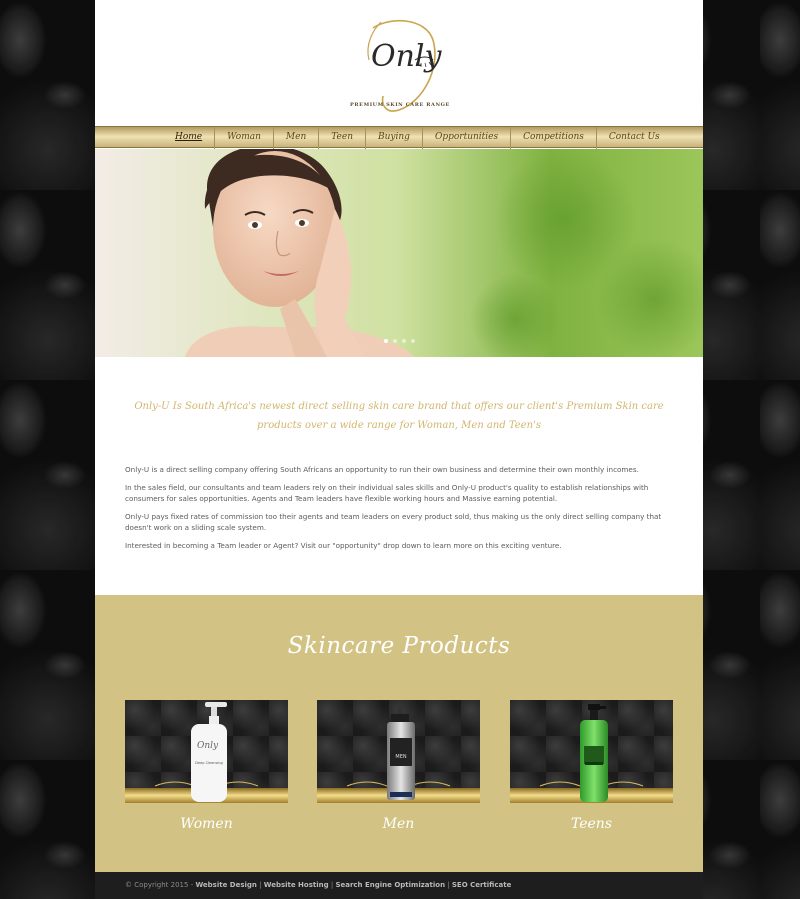 The width and height of the screenshot is (800, 899). What do you see at coordinates (554, 138) in the screenshot?
I see `nav-item-competitions: Competitions` at bounding box center [554, 138].